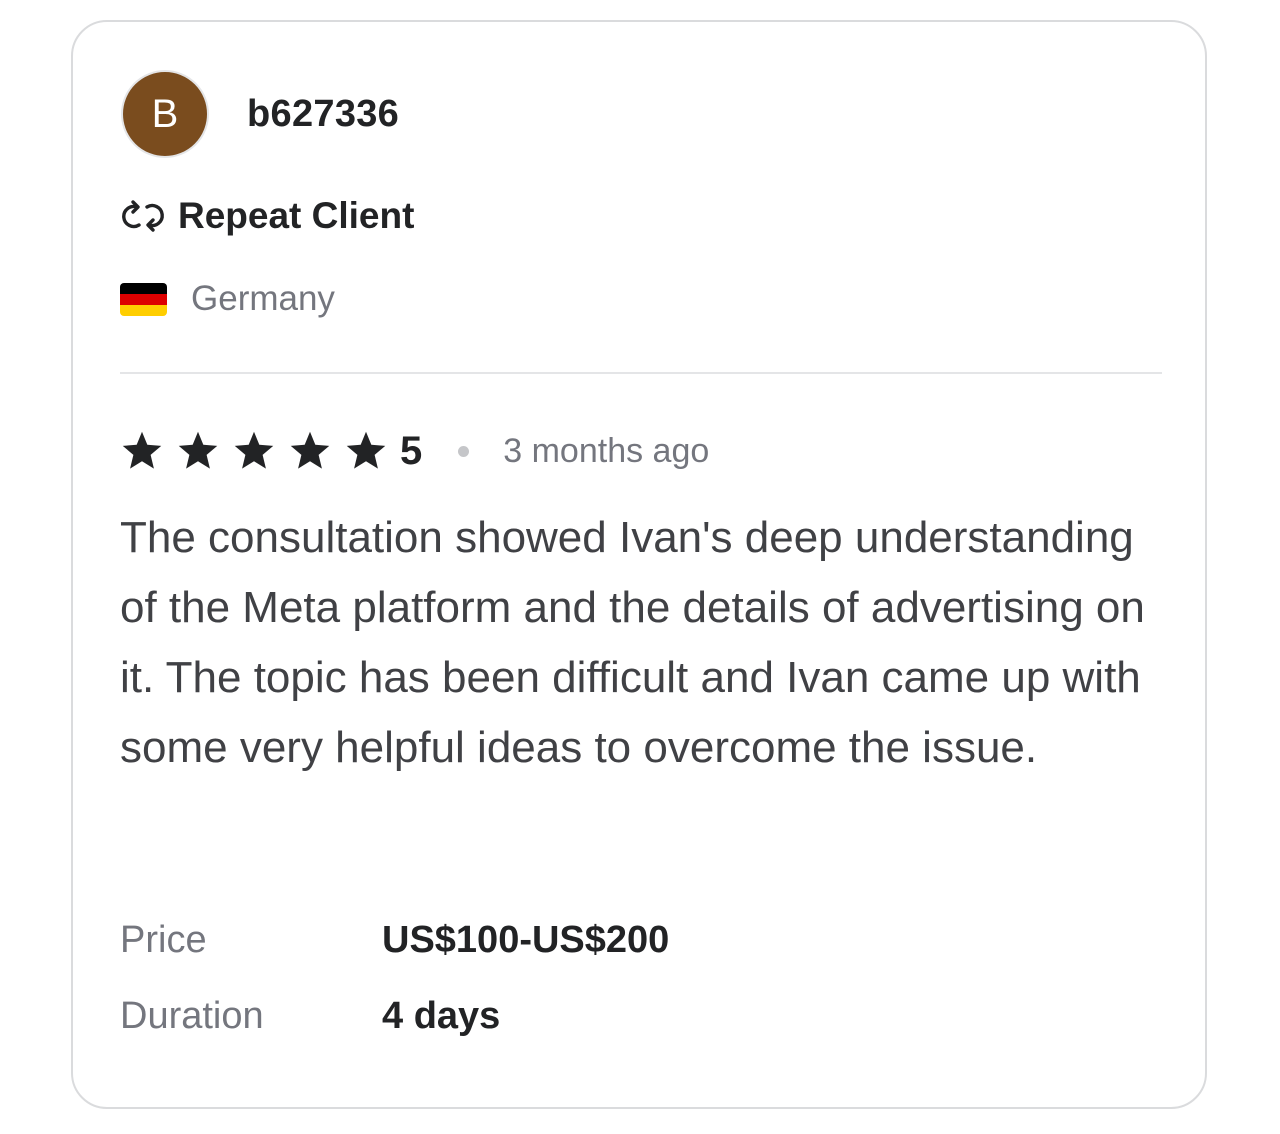  I want to click on reviewer-header: B b627336, so click(260, 114).